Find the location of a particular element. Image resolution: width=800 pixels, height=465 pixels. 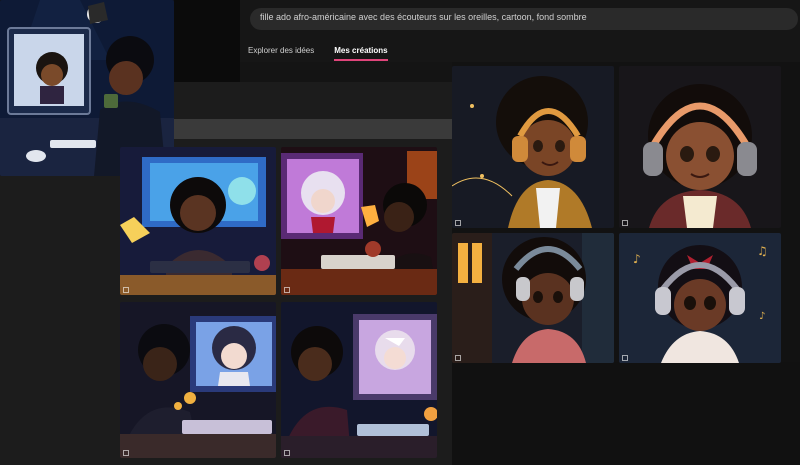

tab-explore-ideas: Explorer des idées is located at coordinates (281, 53).